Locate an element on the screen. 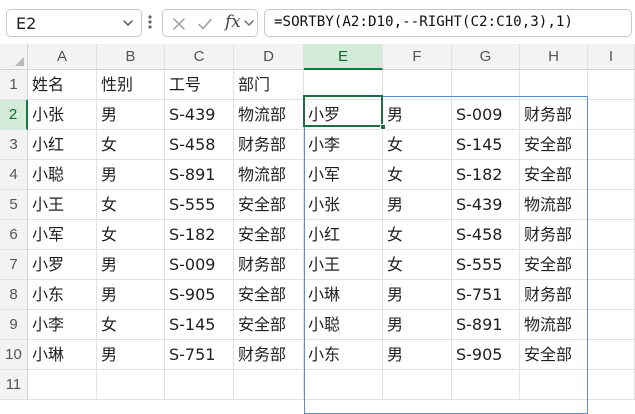 This screenshot has width=635, height=414. chevron-down-icon is located at coordinates (128, 23).